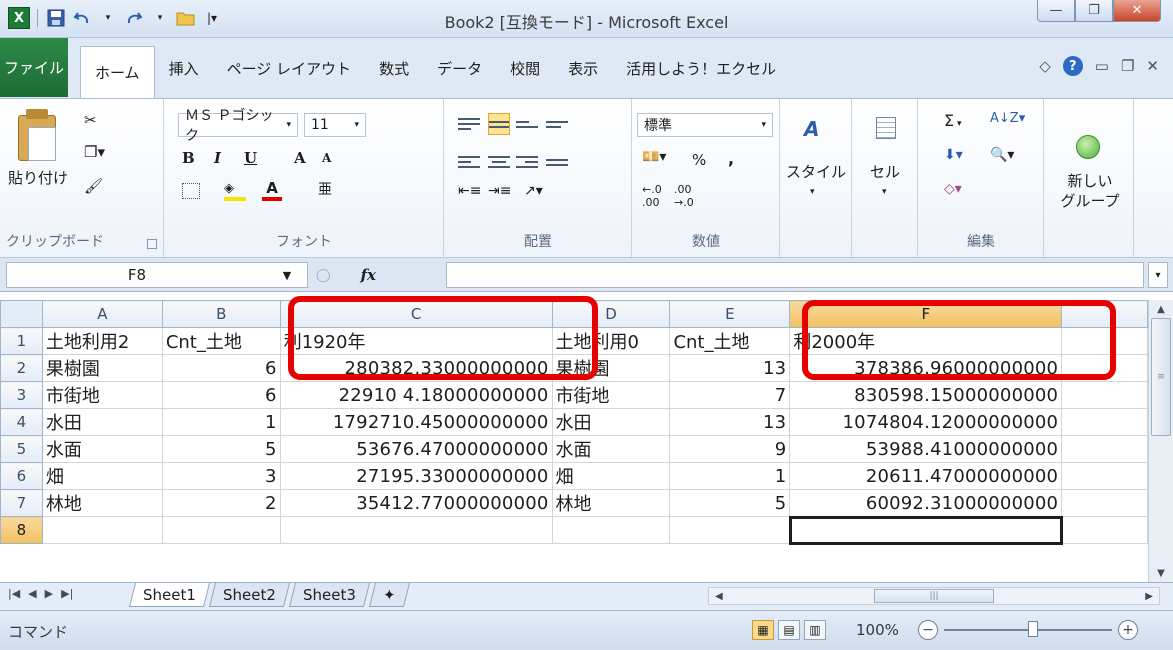  I want to click on clear-icon: ◇▾, so click(953, 189).